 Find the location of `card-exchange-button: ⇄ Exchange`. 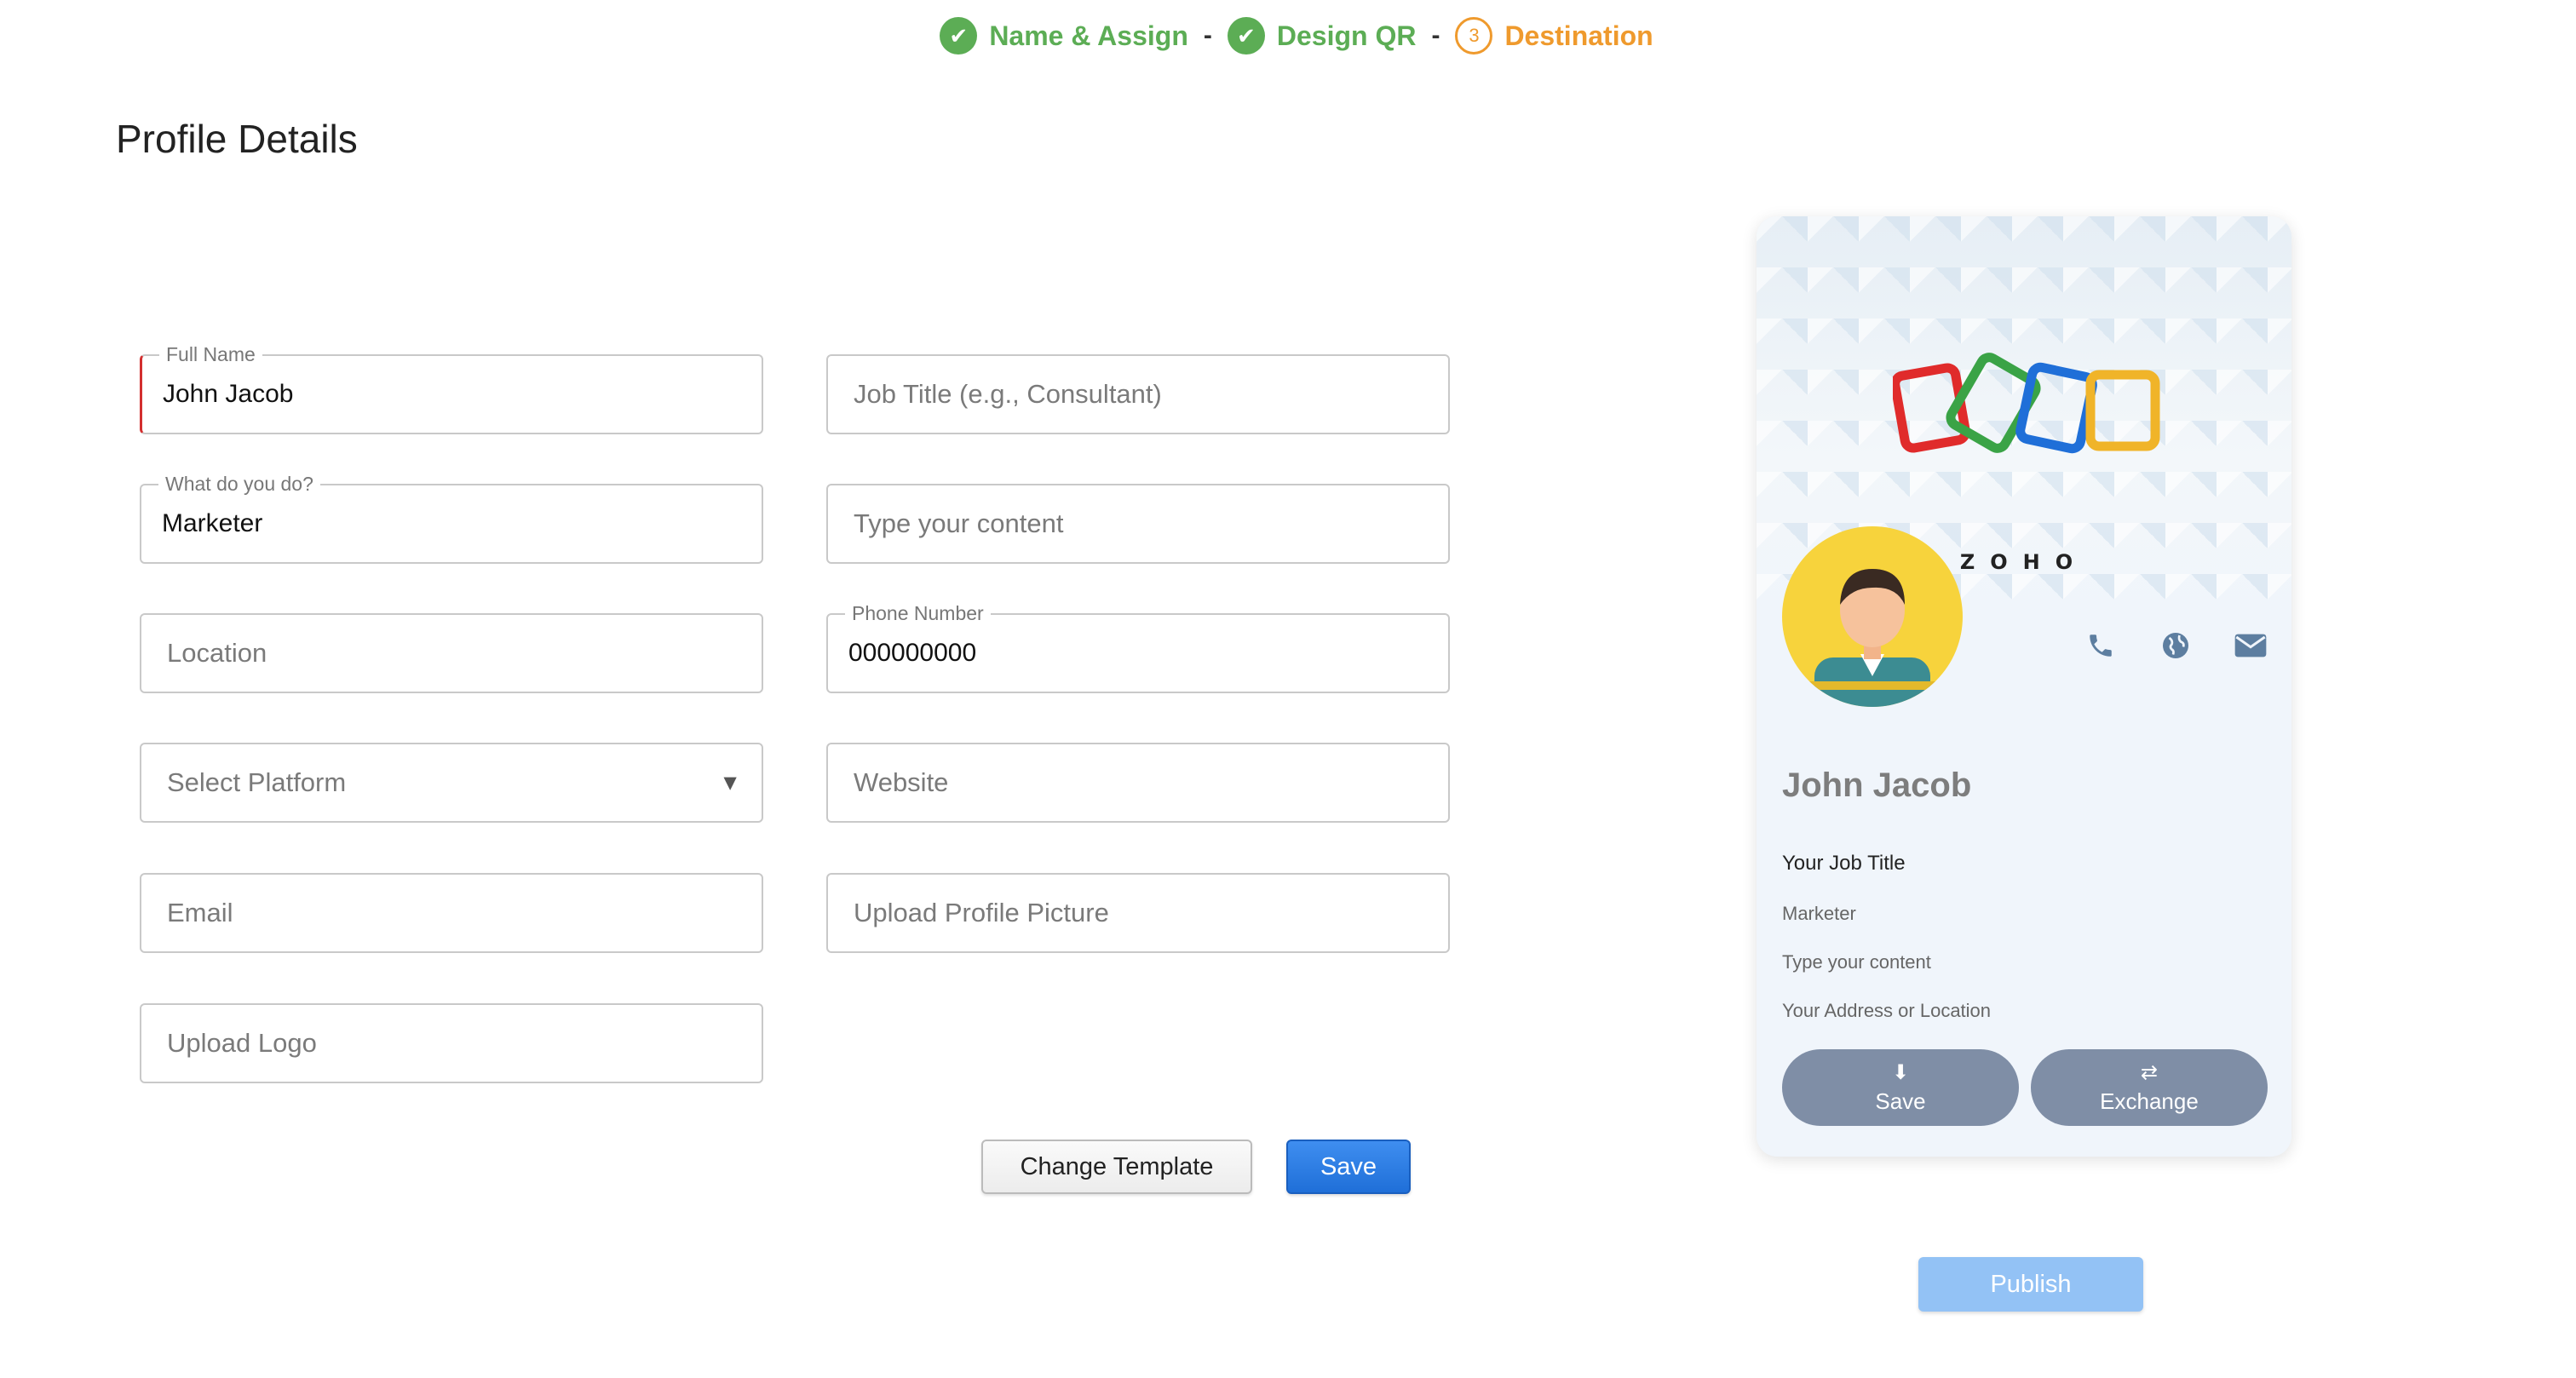

card-exchange-button: ⇄ Exchange is located at coordinates (2149, 1088).